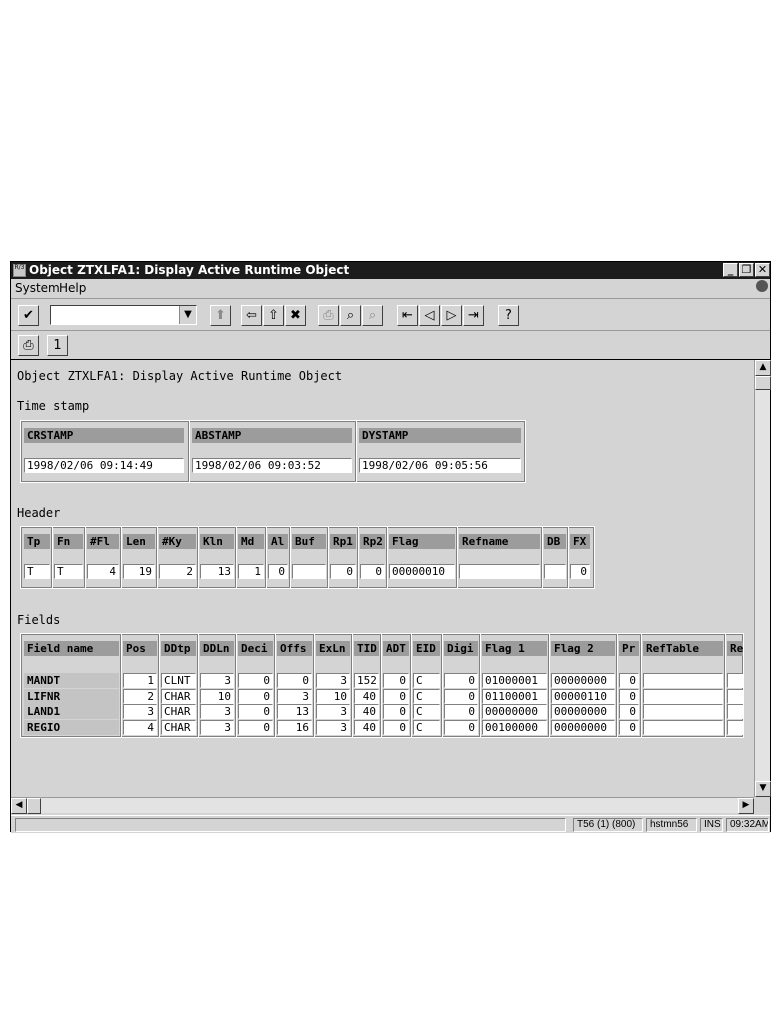 Image resolution: width=781 pixels, height=1011 pixels. I want to click on header-column-header: Flag, so click(422, 541).